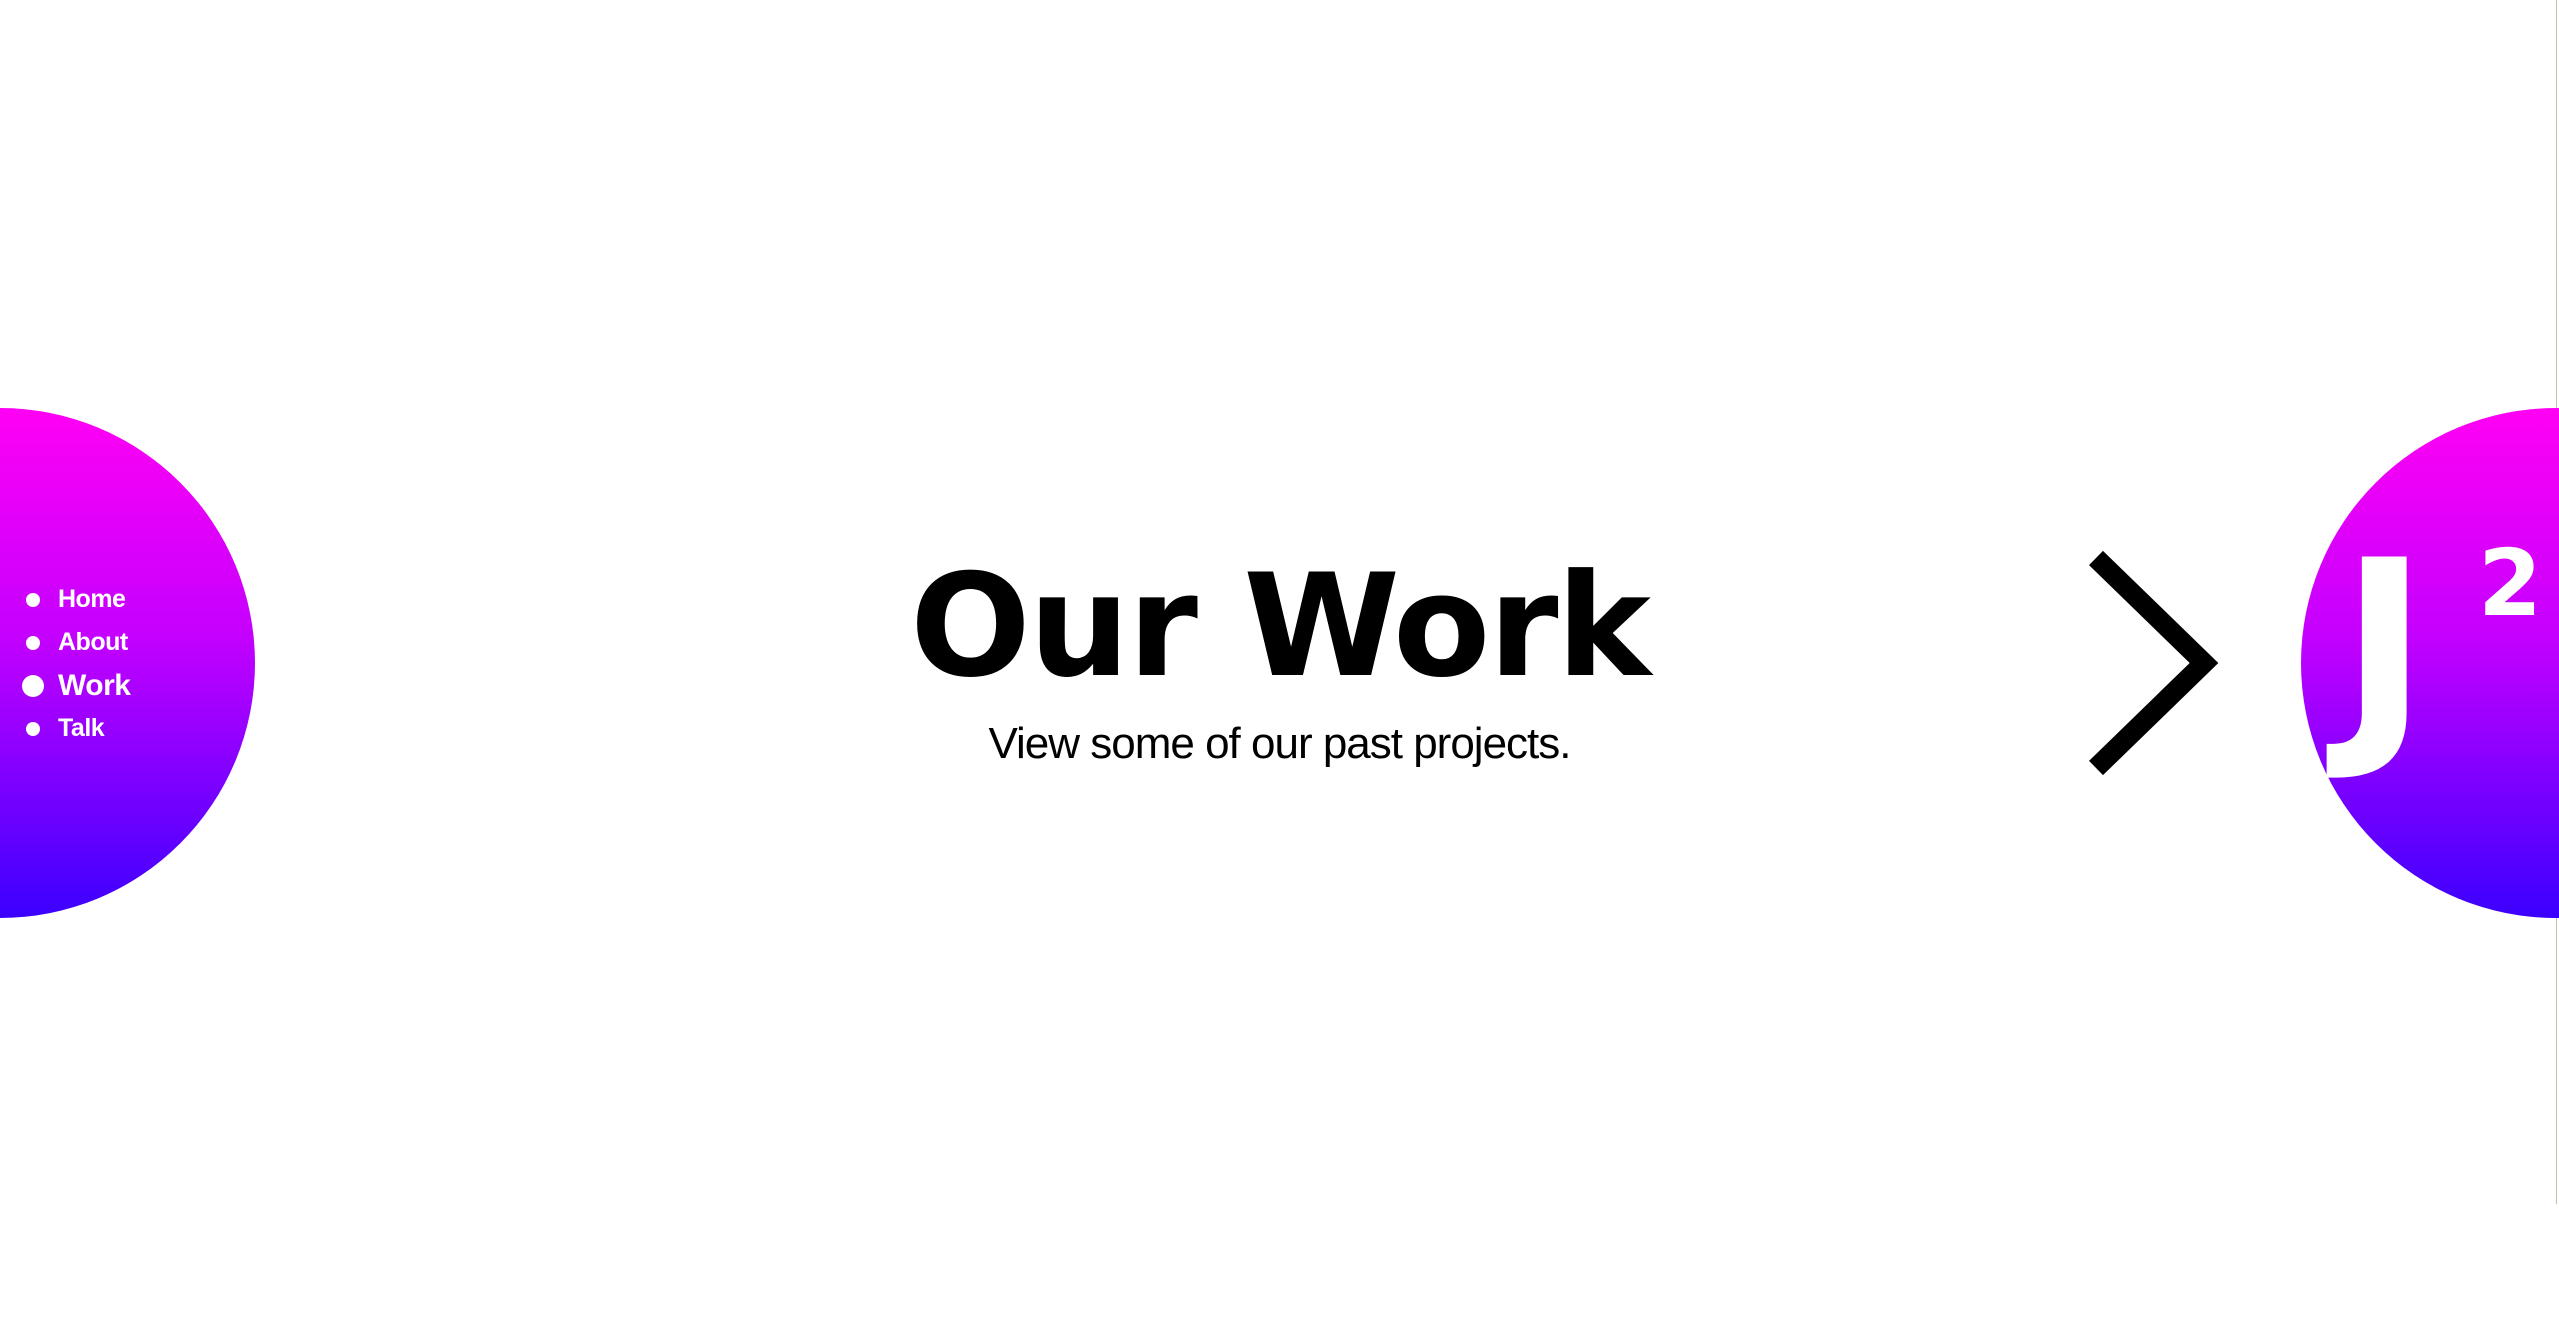 The height and width of the screenshot is (1326, 2559). Describe the element at coordinates (2384, 648) in the screenshot. I see `logo-letter: J` at that location.